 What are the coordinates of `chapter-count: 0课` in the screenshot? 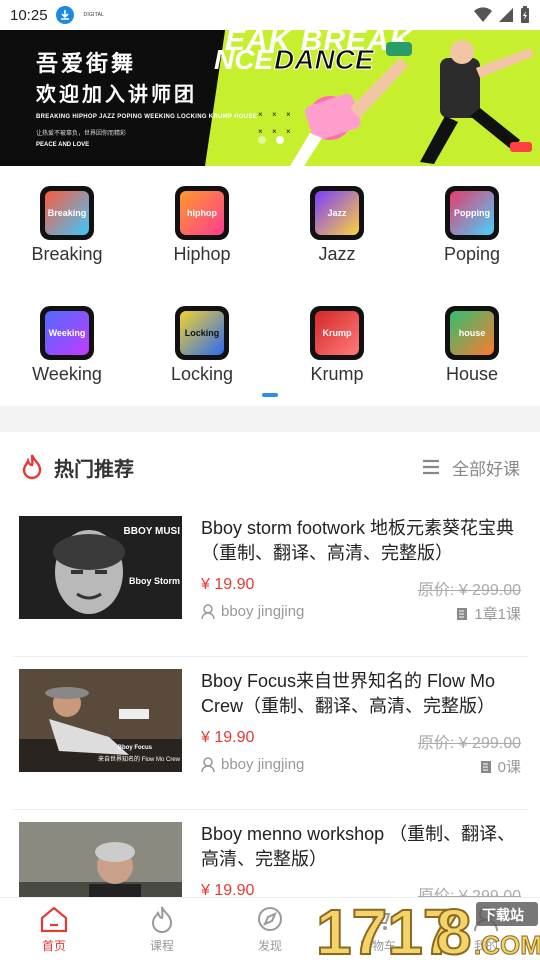 It's located at (509, 767).